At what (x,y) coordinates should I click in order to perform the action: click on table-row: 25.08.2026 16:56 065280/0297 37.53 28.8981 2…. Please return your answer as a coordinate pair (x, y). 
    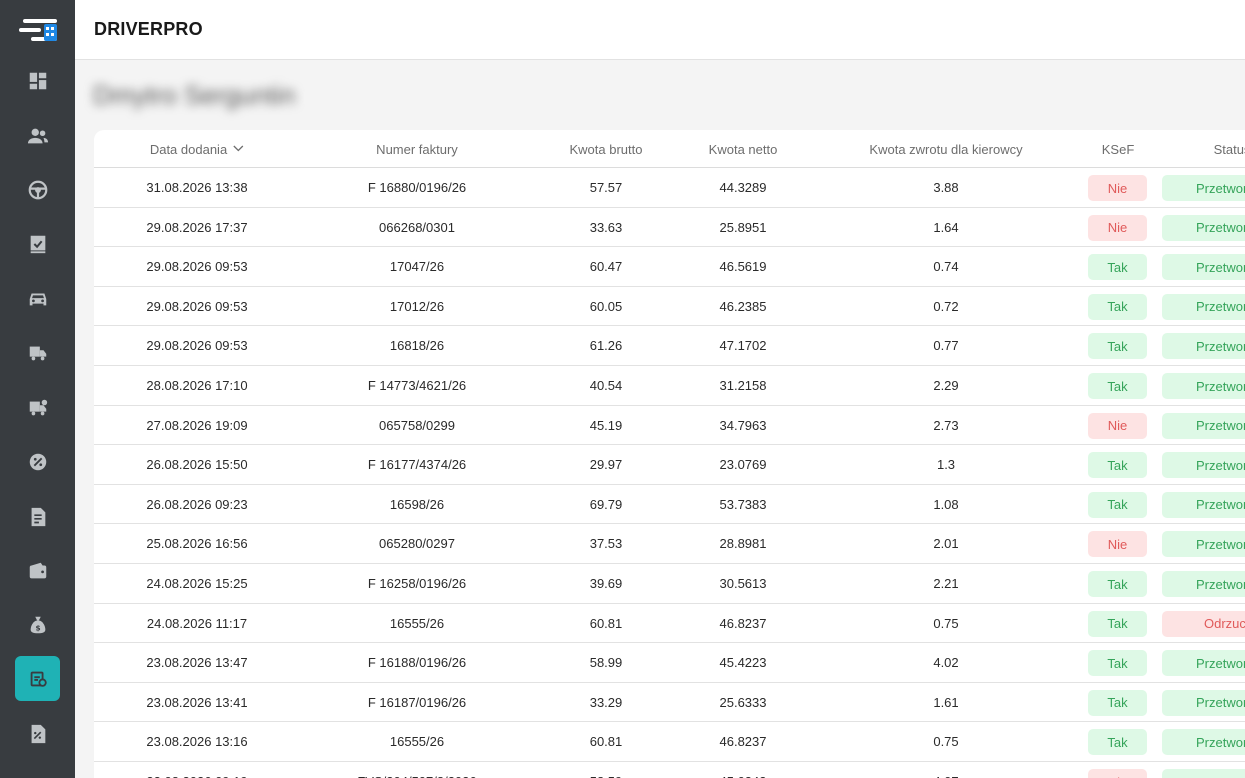
    Looking at the image, I should click on (669, 544).